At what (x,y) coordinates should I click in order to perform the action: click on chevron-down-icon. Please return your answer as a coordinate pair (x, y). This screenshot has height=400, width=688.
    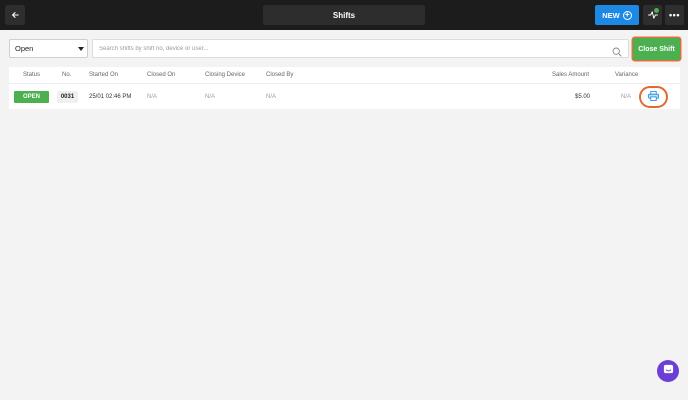
    Looking at the image, I should click on (81, 48).